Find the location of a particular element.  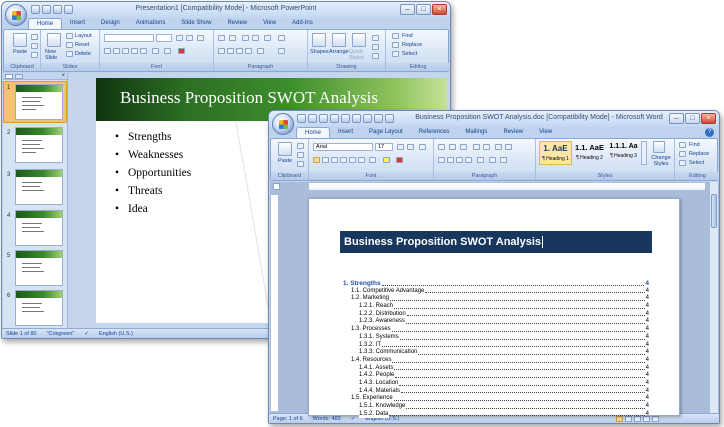

font-name-combo: Arial is located at coordinates (343, 147).